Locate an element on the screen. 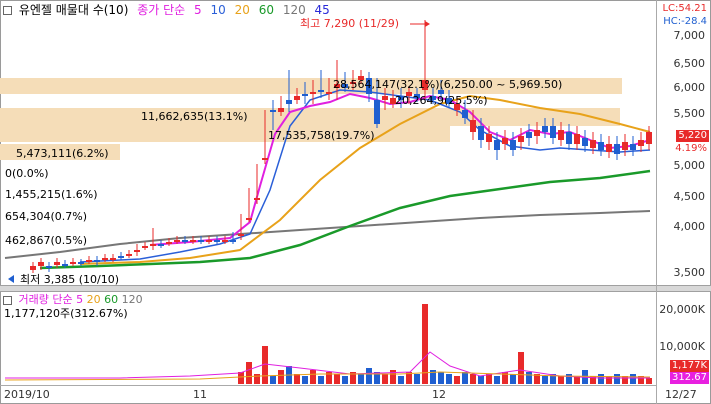 The width and height of the screenshot is (711, 404). ma-period-60: 60 is located at coordinates (266, 10).